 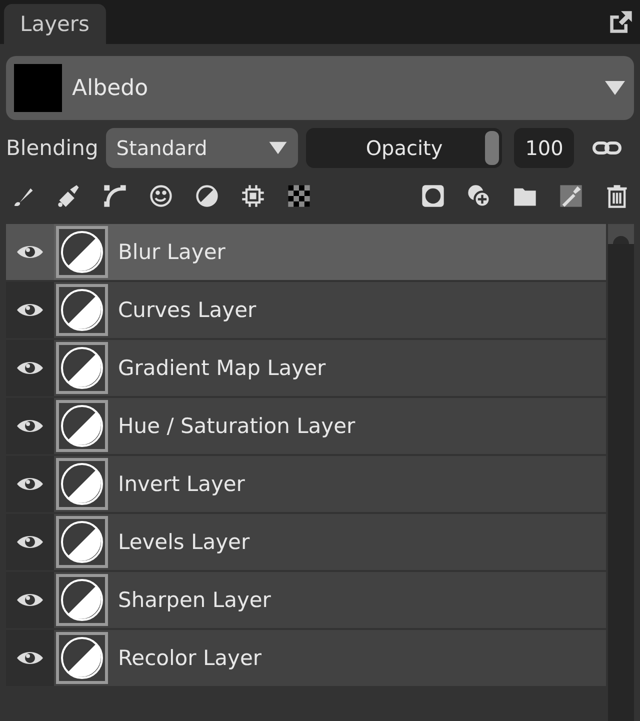 What do you see at coordinates (161, 196) in the screenshot?
I see `smiley-icon` at bounding box center [161, 196].